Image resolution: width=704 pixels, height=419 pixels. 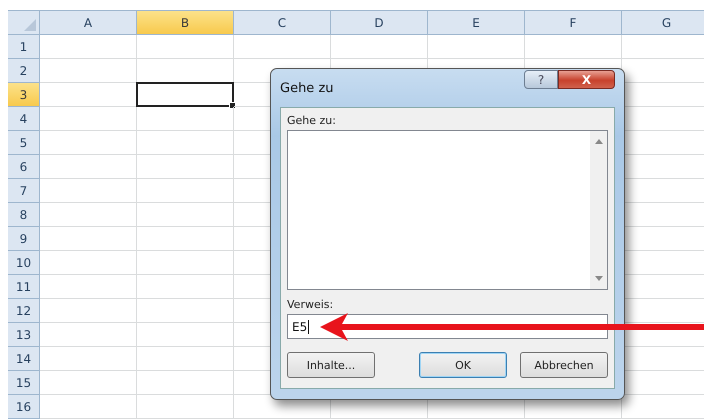 I want to click on row-header: 6, so click(x=24, y=167).